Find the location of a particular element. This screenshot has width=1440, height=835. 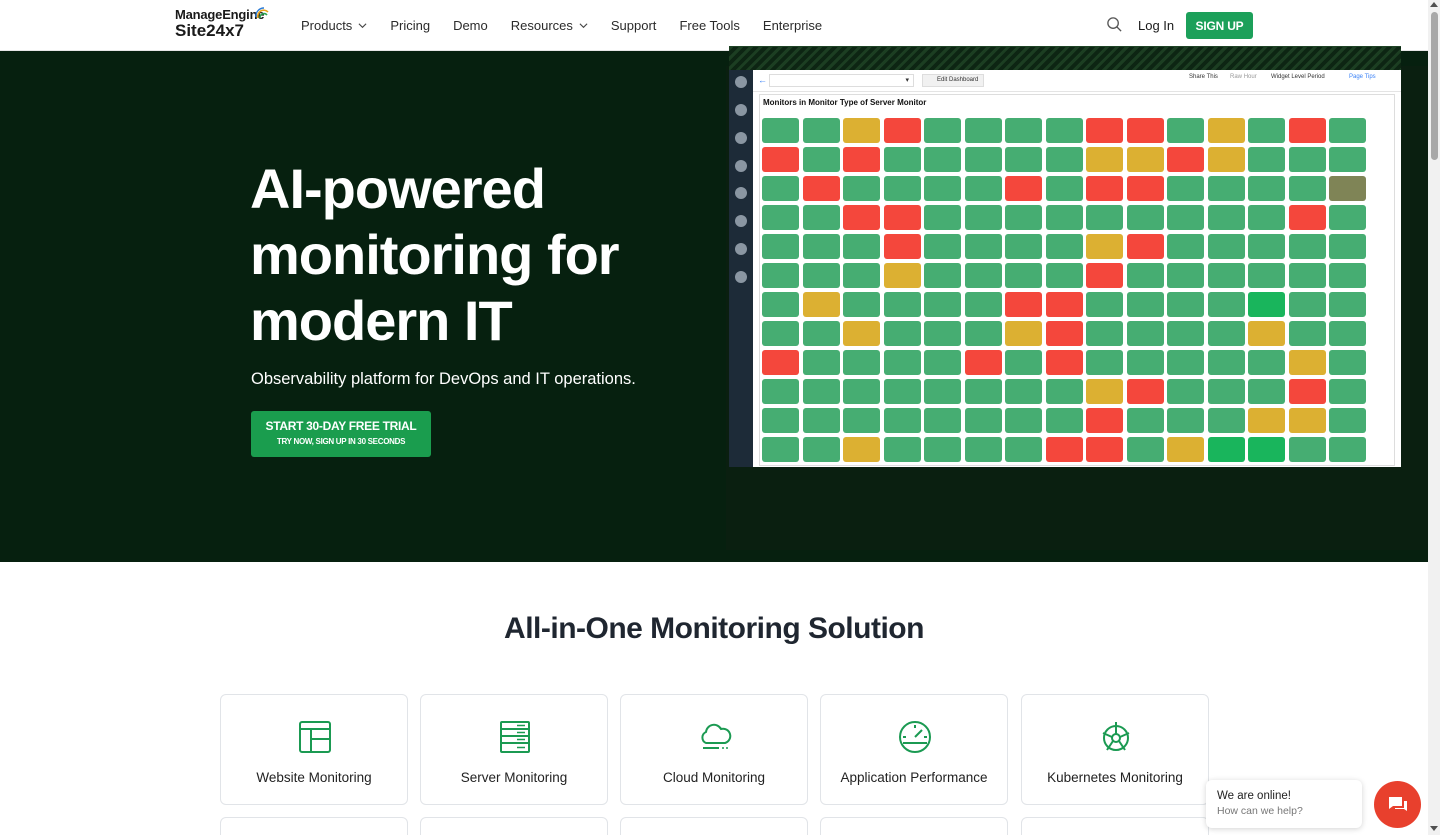

nav-label: Resources is located at coordinates (541, 25).